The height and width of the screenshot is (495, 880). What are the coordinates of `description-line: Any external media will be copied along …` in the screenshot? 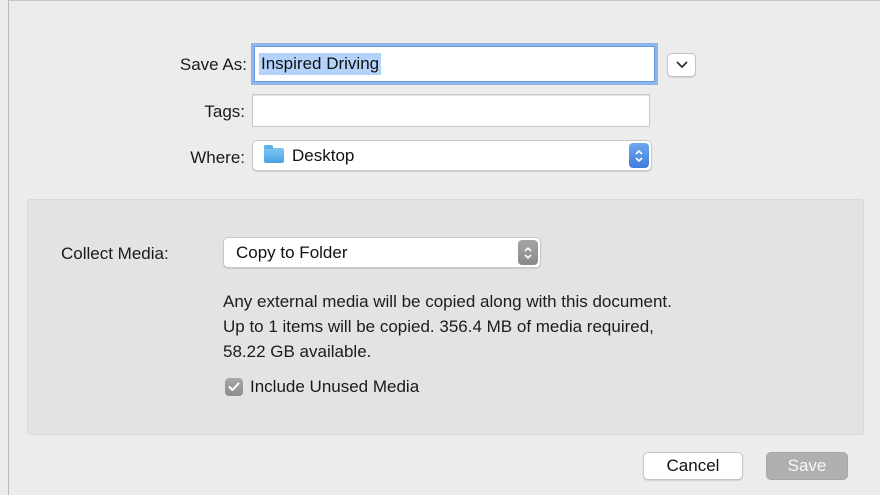 It's located at (447, 301).